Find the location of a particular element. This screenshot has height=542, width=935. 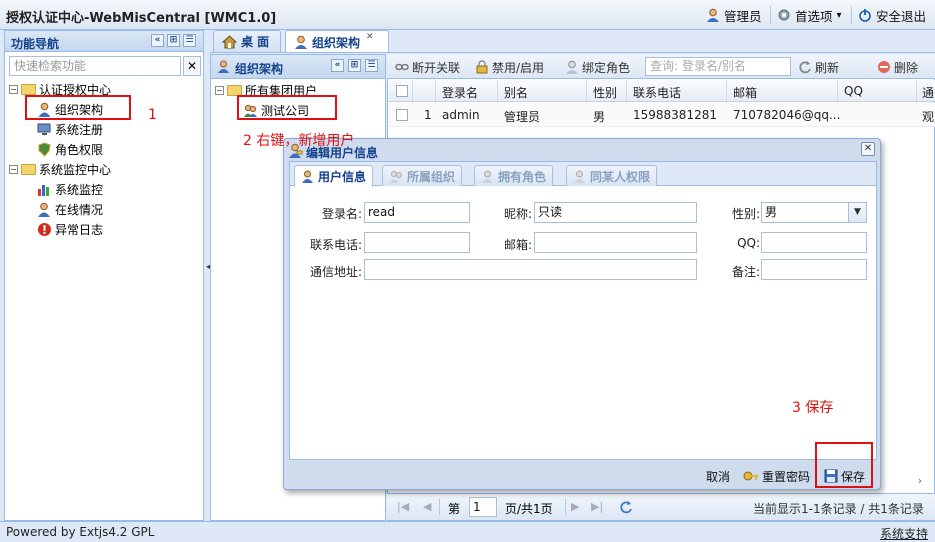

annotation-step2: 2 右键，新增用户 is located at coordinates (299, 141).